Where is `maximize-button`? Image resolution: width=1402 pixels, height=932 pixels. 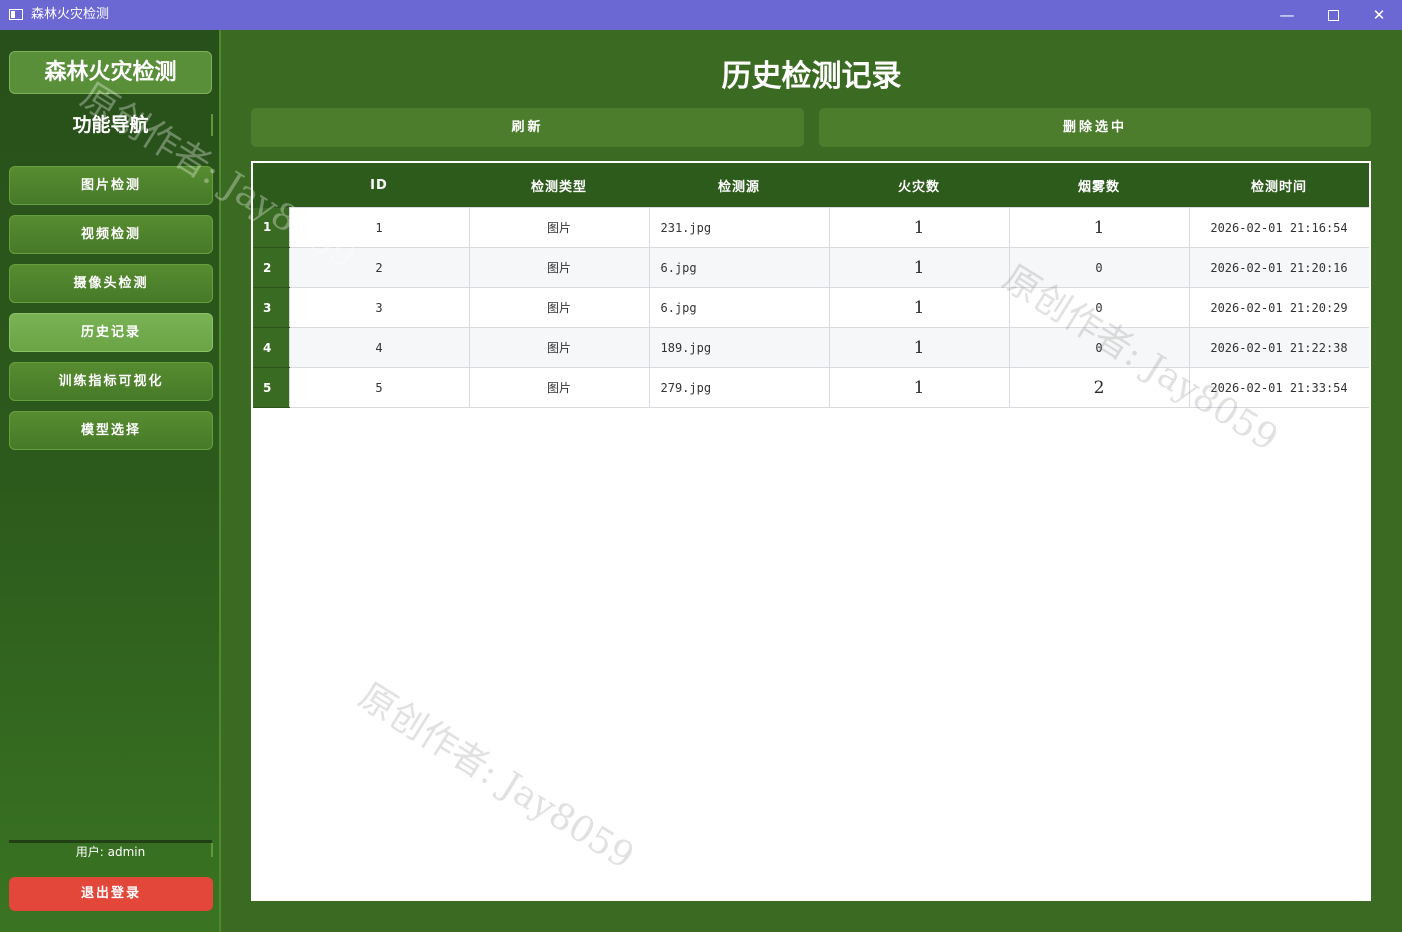 maximize-button is located at coordinates (1333, 15).